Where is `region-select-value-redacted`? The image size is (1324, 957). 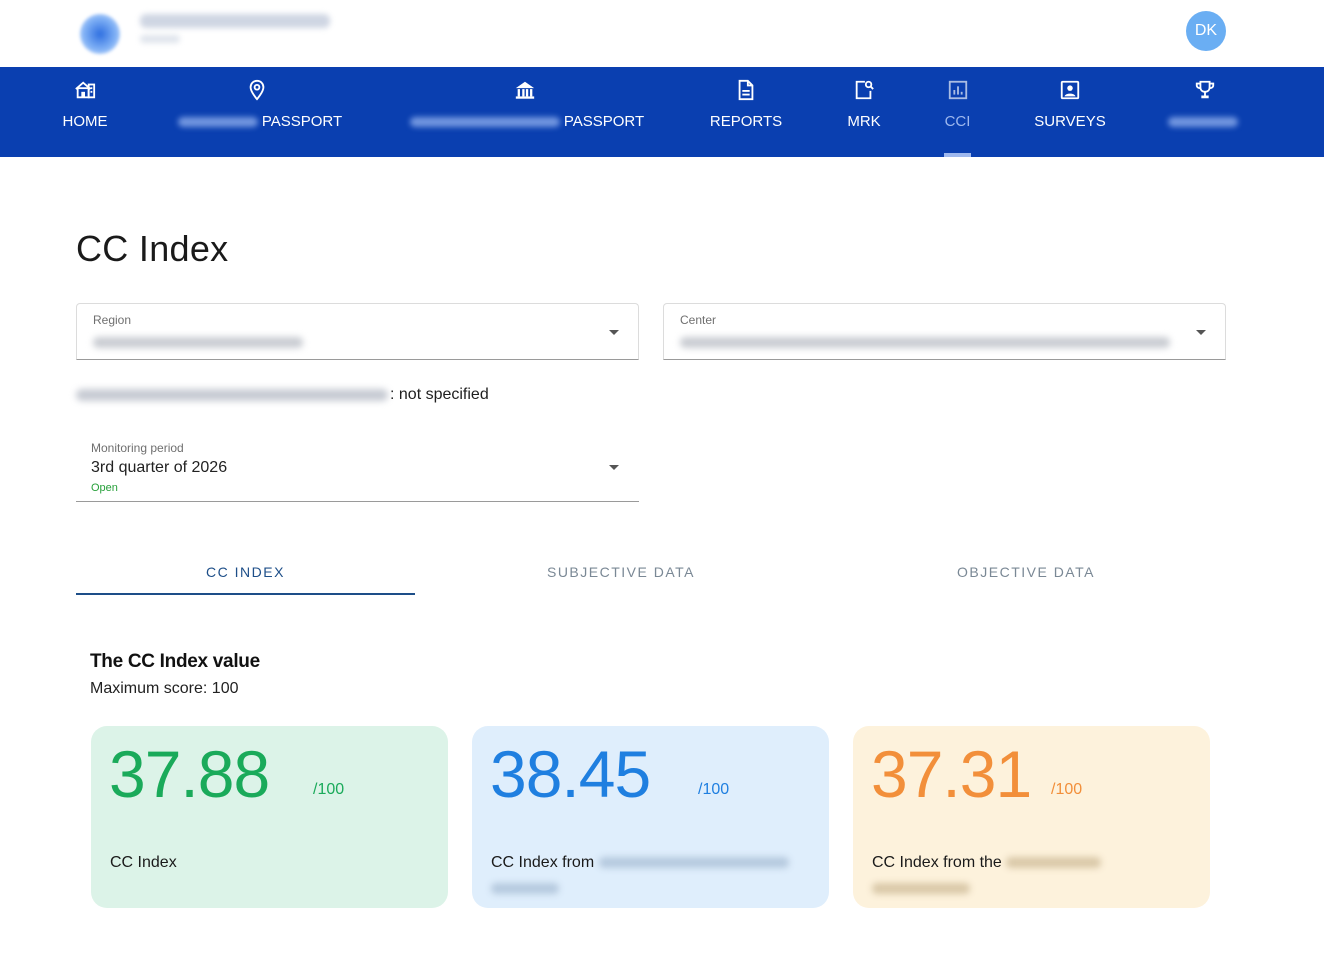
region-select-value-redacted is located at coordinates (198, 342).